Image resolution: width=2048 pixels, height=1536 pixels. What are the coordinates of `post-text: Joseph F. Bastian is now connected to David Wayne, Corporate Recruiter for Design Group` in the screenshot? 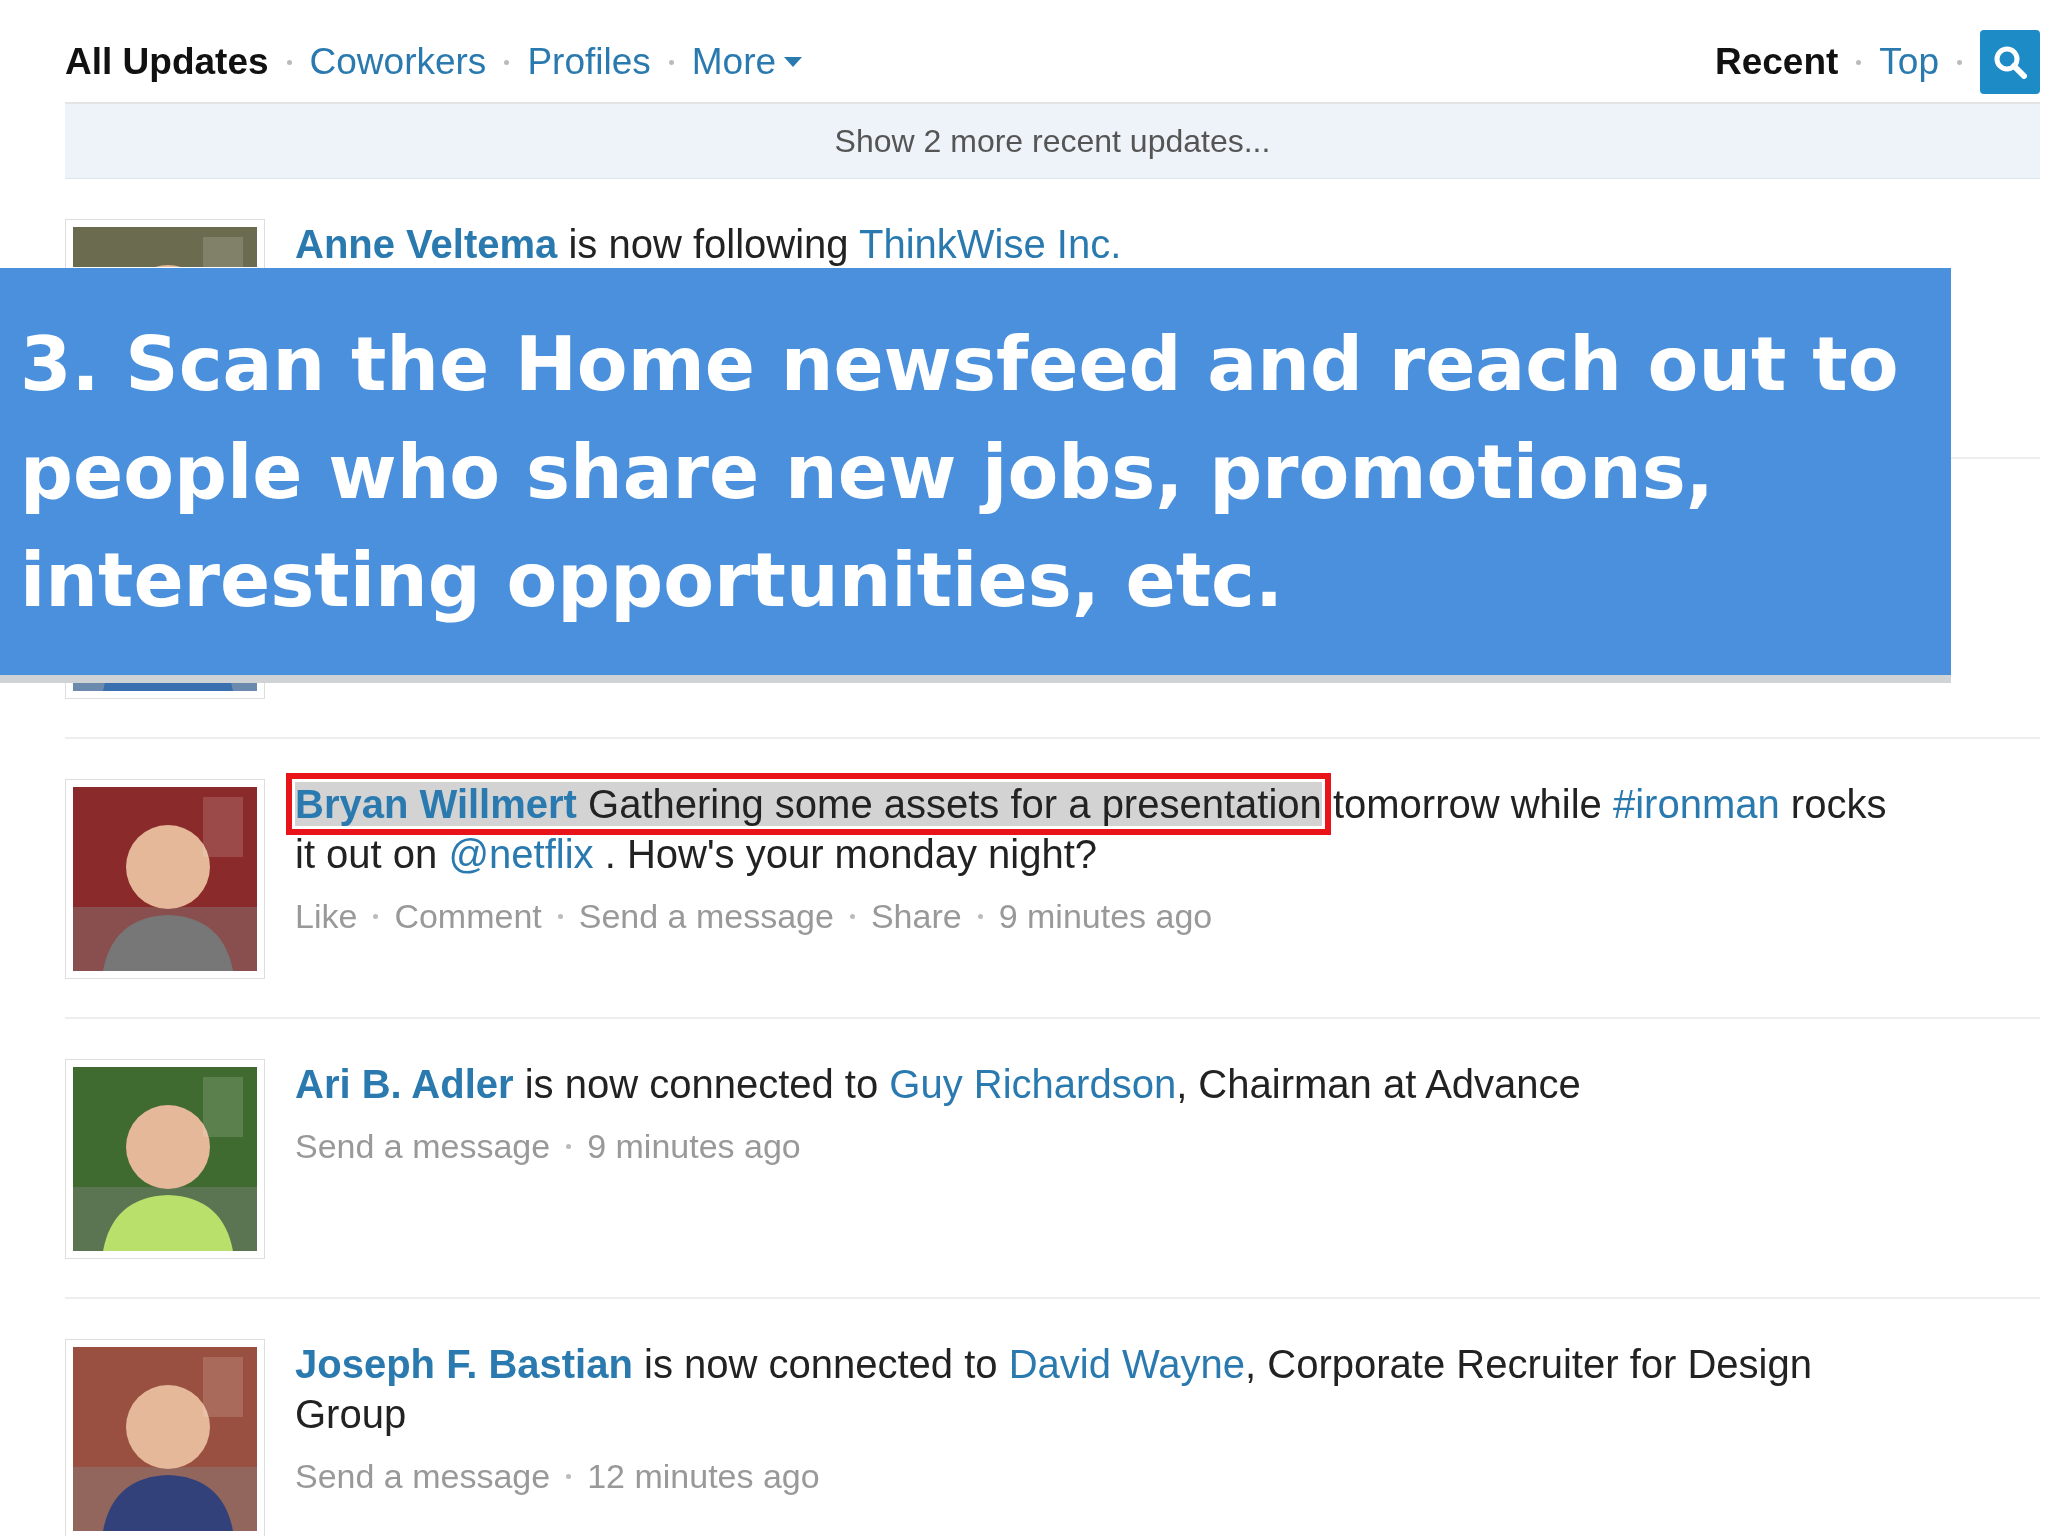 It's located at (1054, 1389).